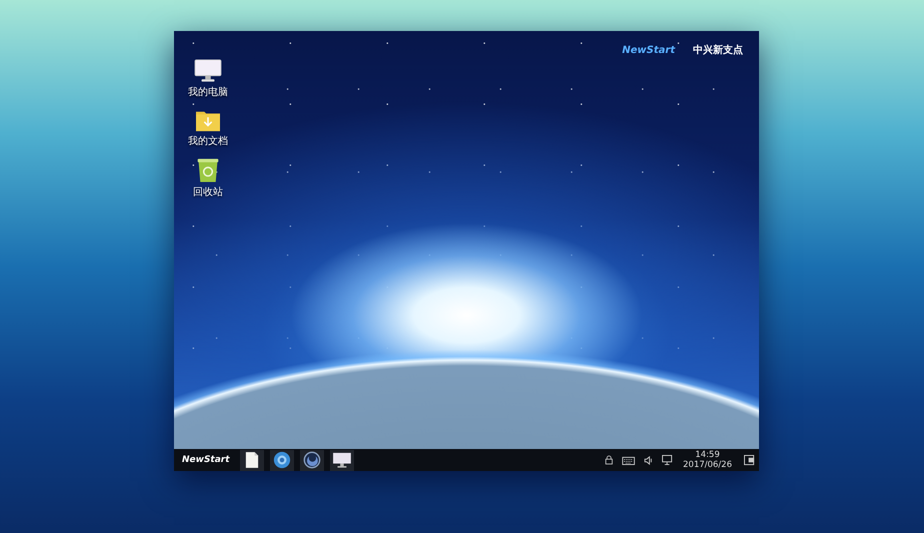 Image resolution: width=924 pixels, height=533 pixels. I want to click on lock-icon, so click(609, 460).